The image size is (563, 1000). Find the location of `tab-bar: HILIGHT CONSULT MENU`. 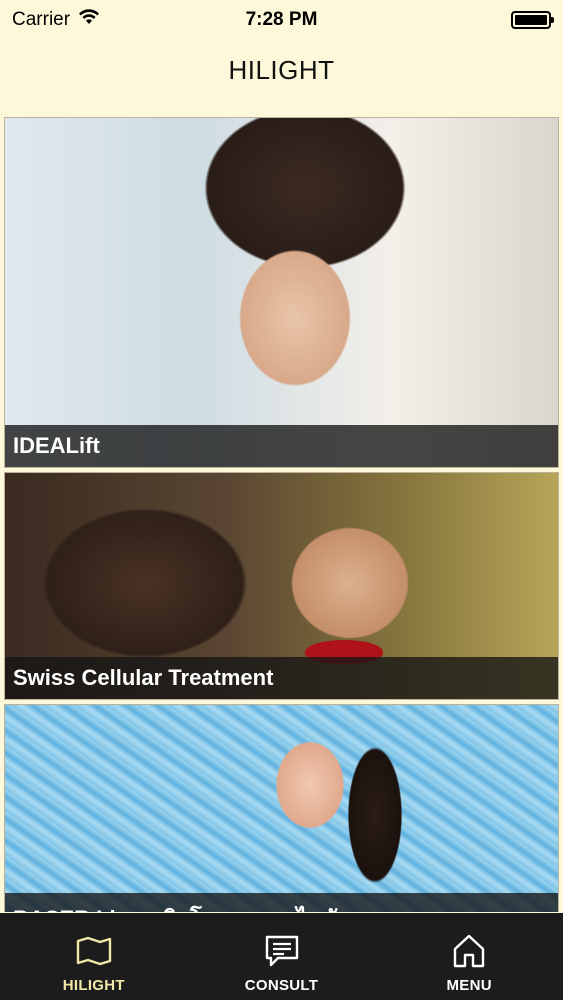

tab-bar: HILIGHT CONSULT MENU is located at coordinates (281, 956).